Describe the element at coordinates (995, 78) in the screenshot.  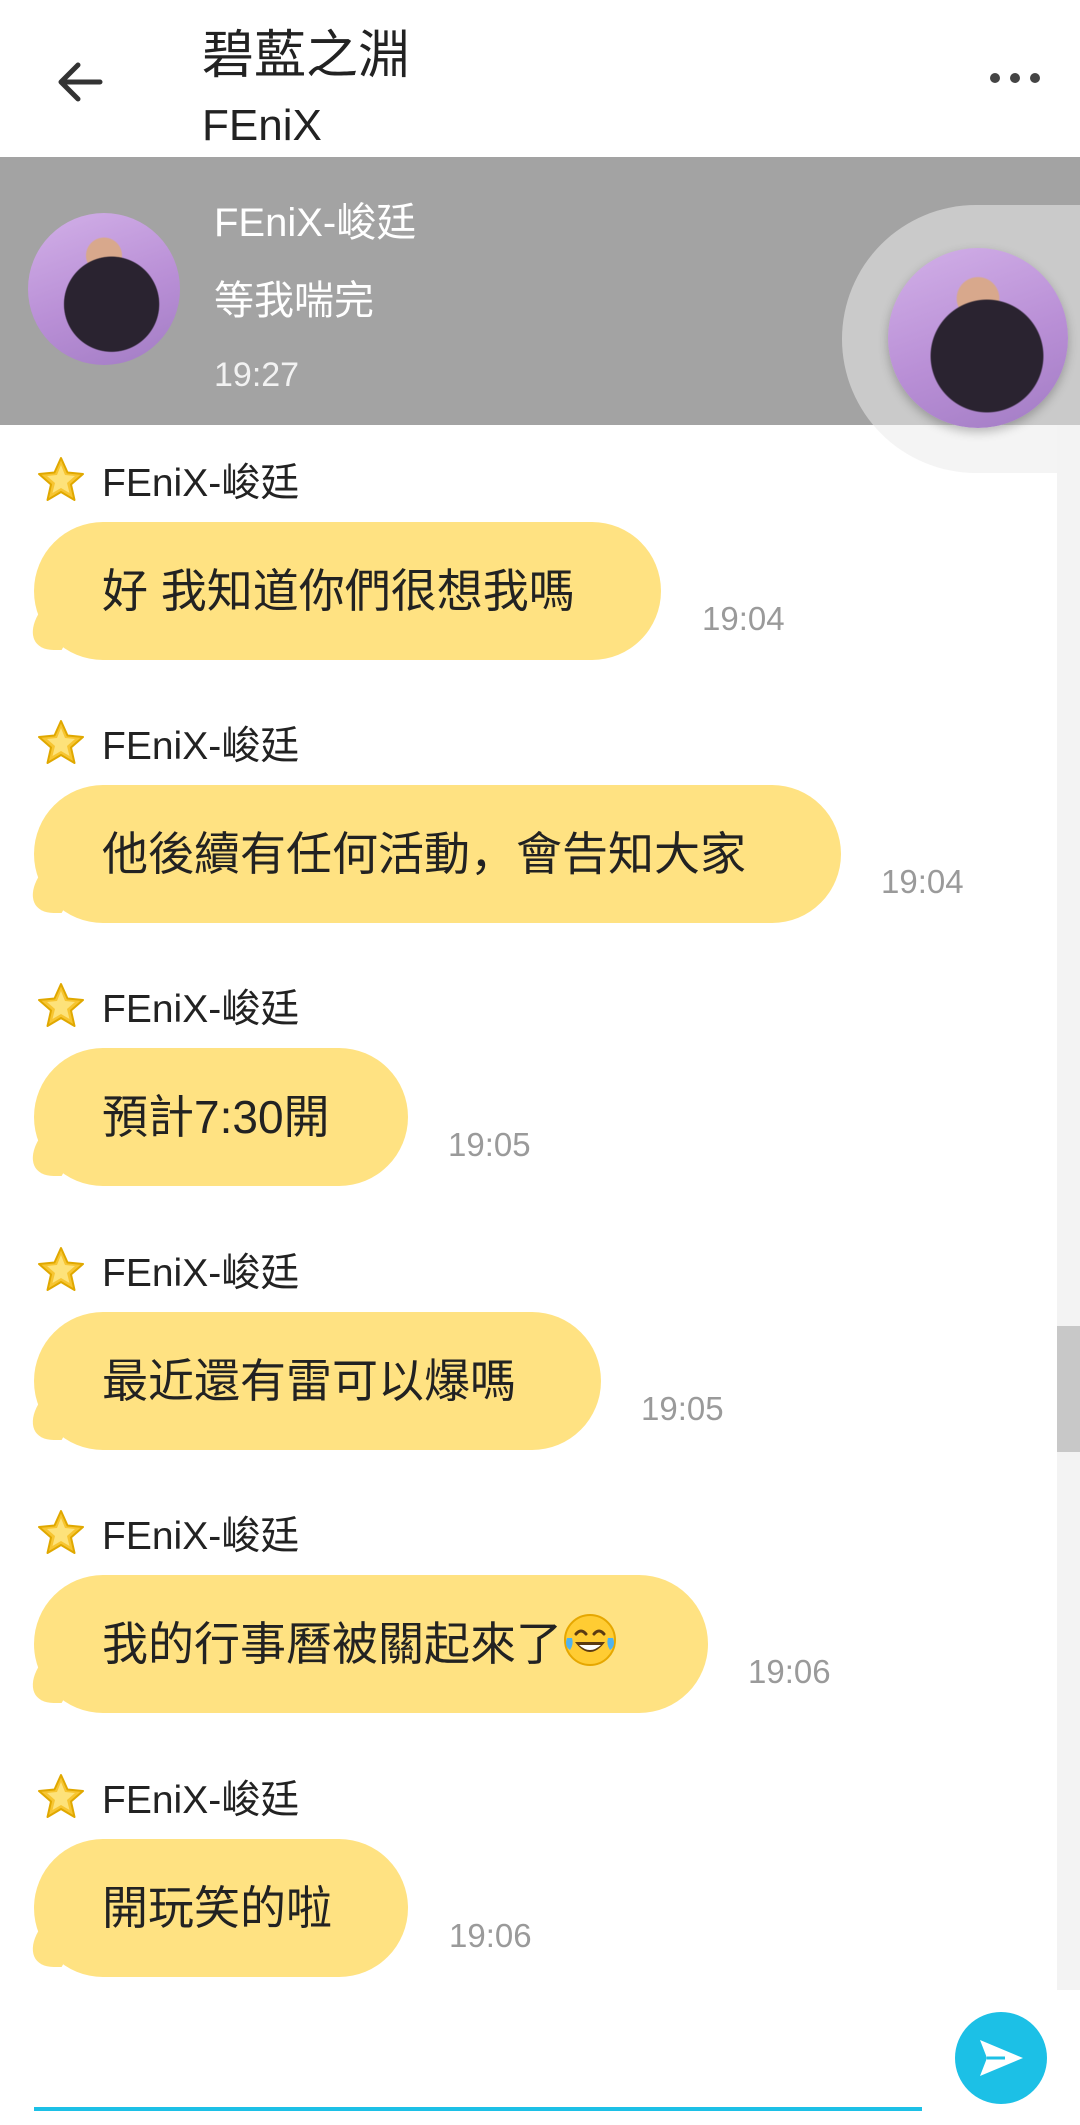
I see `more-dots-icon` at that location.